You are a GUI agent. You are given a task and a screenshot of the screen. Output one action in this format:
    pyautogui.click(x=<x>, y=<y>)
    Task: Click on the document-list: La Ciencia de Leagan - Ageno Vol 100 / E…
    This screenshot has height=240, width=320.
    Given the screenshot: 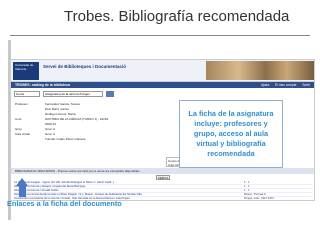 What is the action you would take?
    pyautogui.click(x=163, y=190)
    